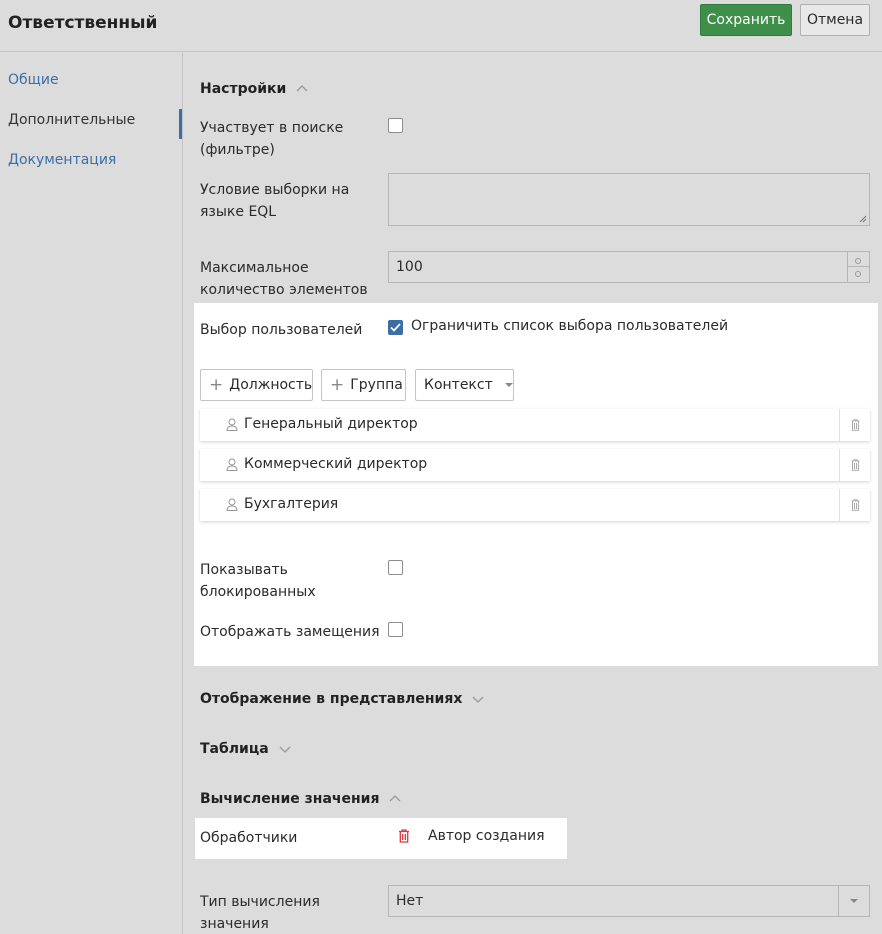  What do you see at coordinates (746, 20) in the screenshot?
I see `save-button: Сохранить` at bounding box center [746, 20].